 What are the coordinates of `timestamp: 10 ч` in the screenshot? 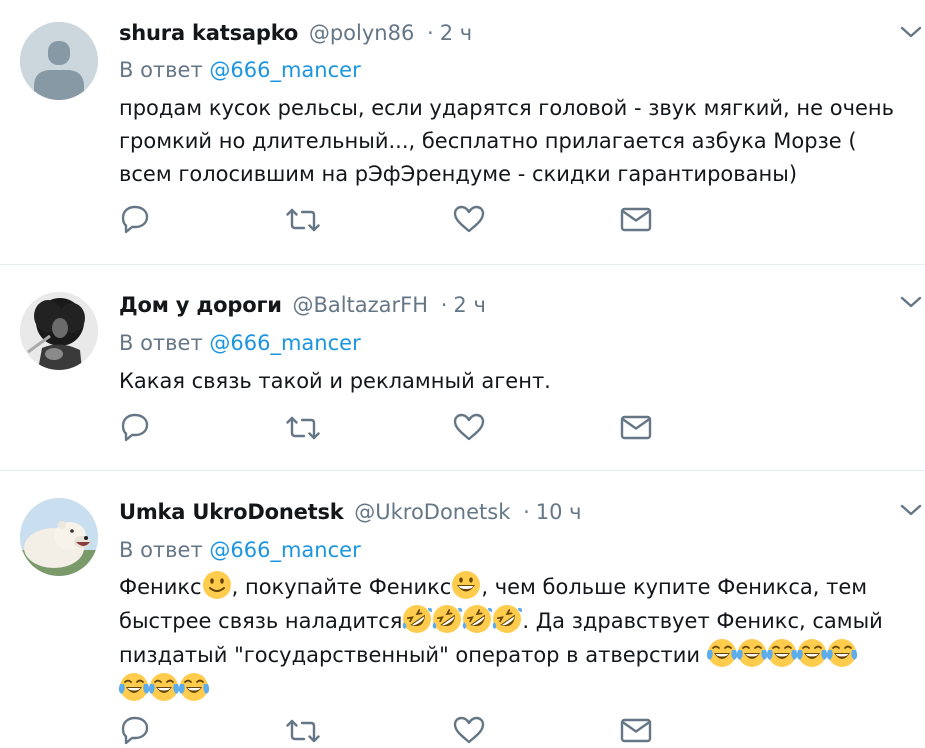 It's located at (559, 512).